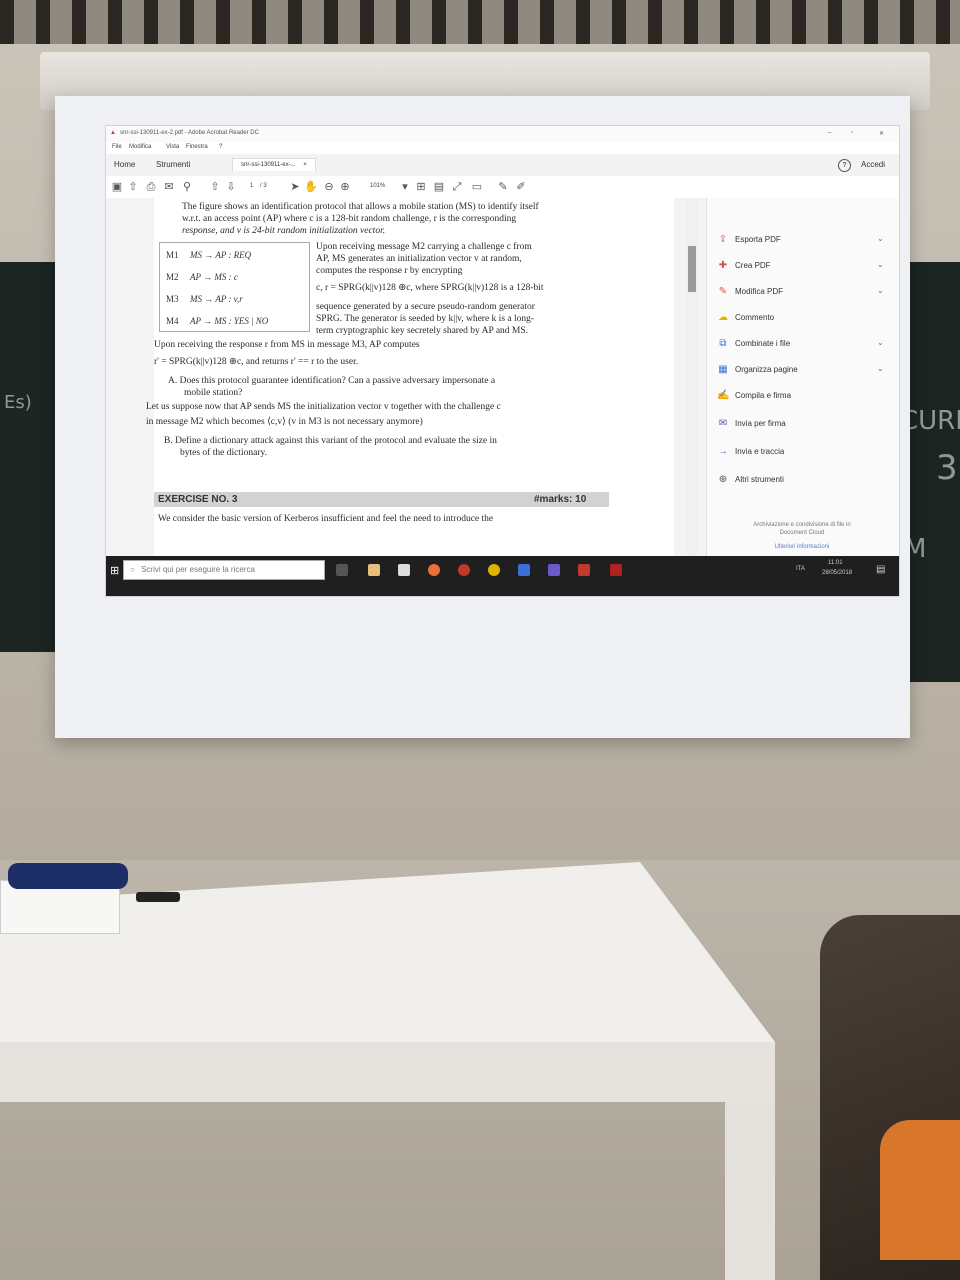 The image size is (960, 1280). Describe the element at coordinates (439, 187) in the screenshot. I see `scroll-mode-icon: ▤` at that location.